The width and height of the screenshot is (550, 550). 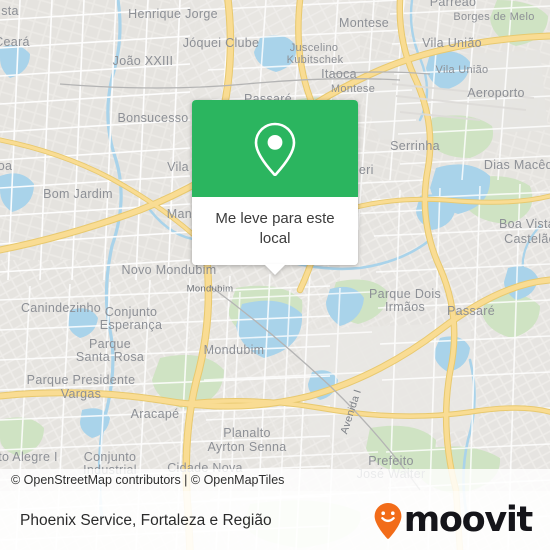 I want to click on popup-card-body: Me leve para este local, so click(x=275, y=231).